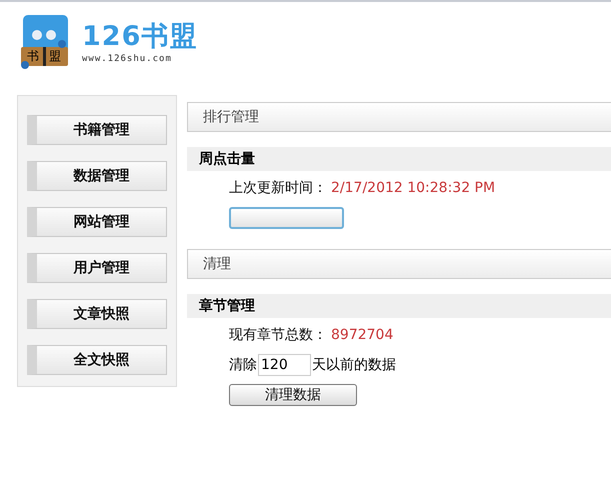 This screenshot has width=611, height=489. Describe the element at coordinates (97, 222) in the screenshot. I see `sidebar-button: 网站管理` at that location.